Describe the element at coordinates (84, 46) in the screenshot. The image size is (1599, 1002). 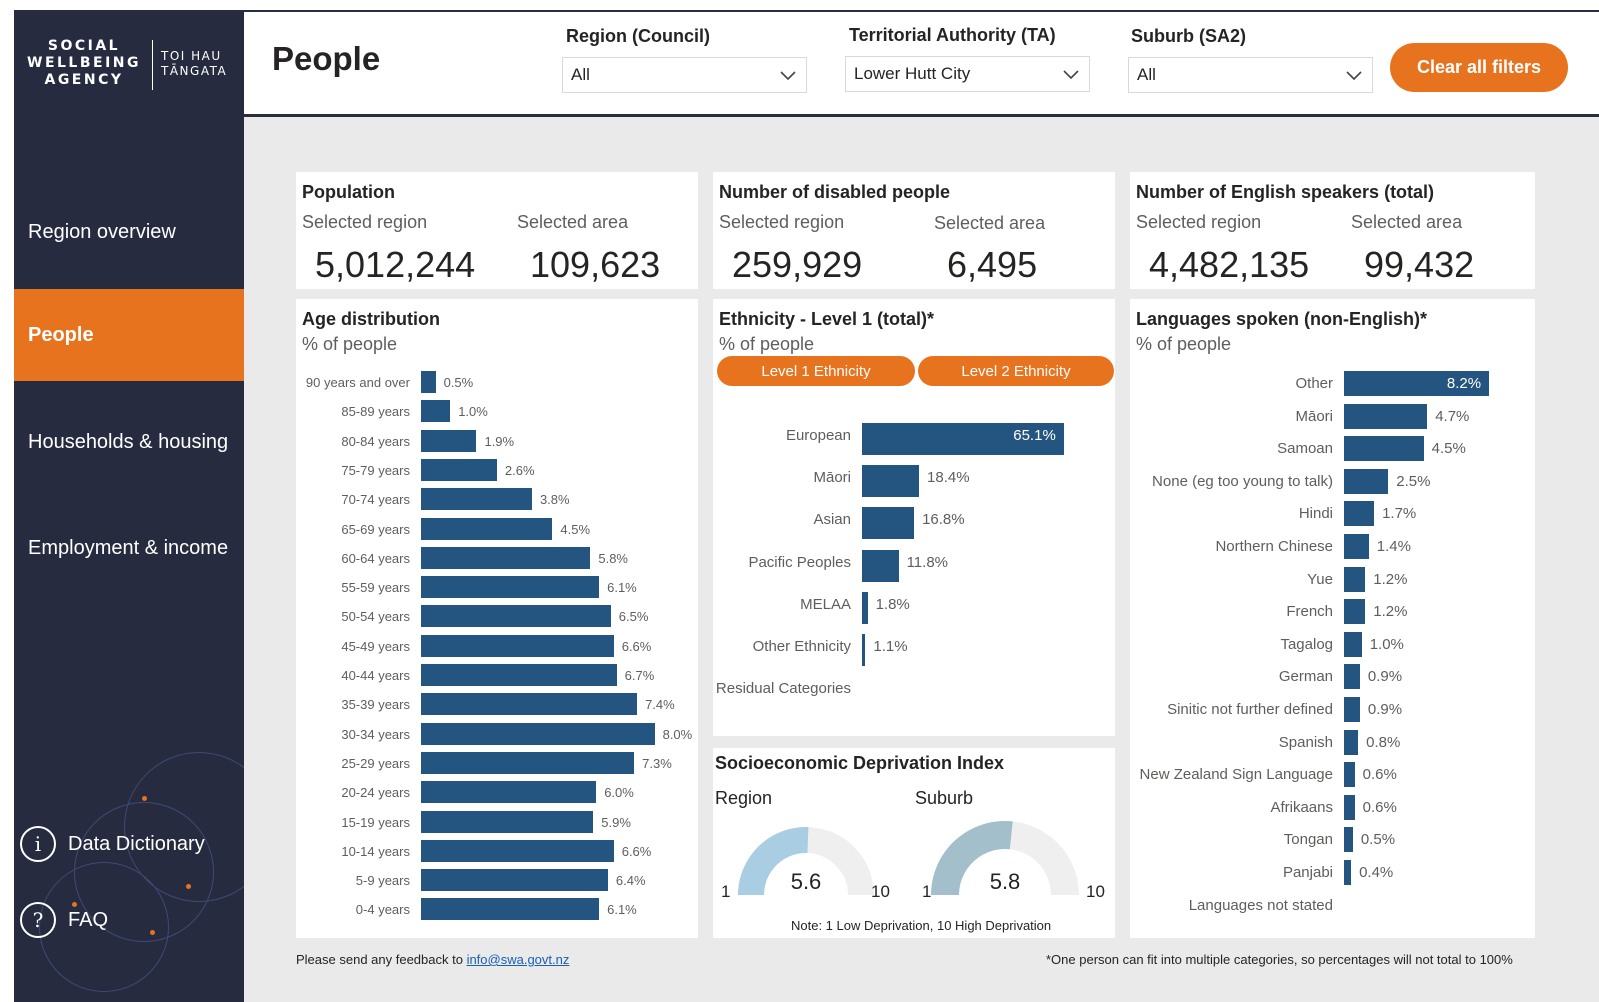
I see `logo-line: SOCIAL` at that location.